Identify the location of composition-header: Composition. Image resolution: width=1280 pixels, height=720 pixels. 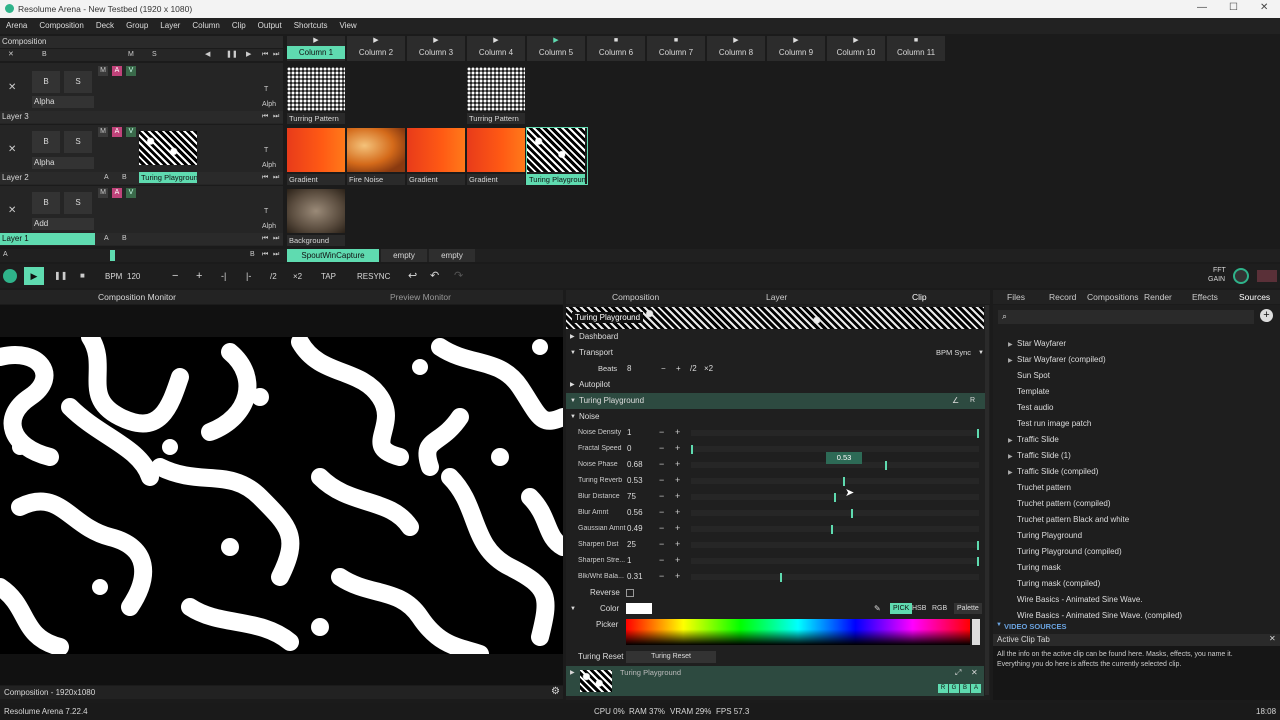
(141, 42).